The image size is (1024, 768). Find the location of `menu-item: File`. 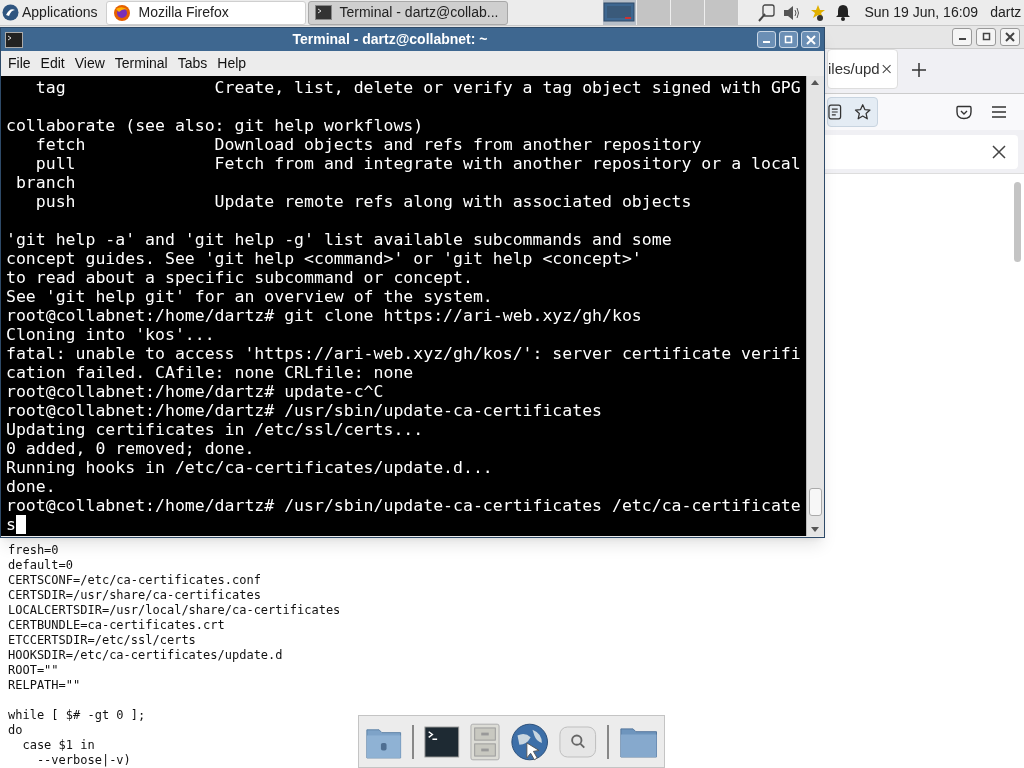

menu-item: File is located at coordinates (19, 63).